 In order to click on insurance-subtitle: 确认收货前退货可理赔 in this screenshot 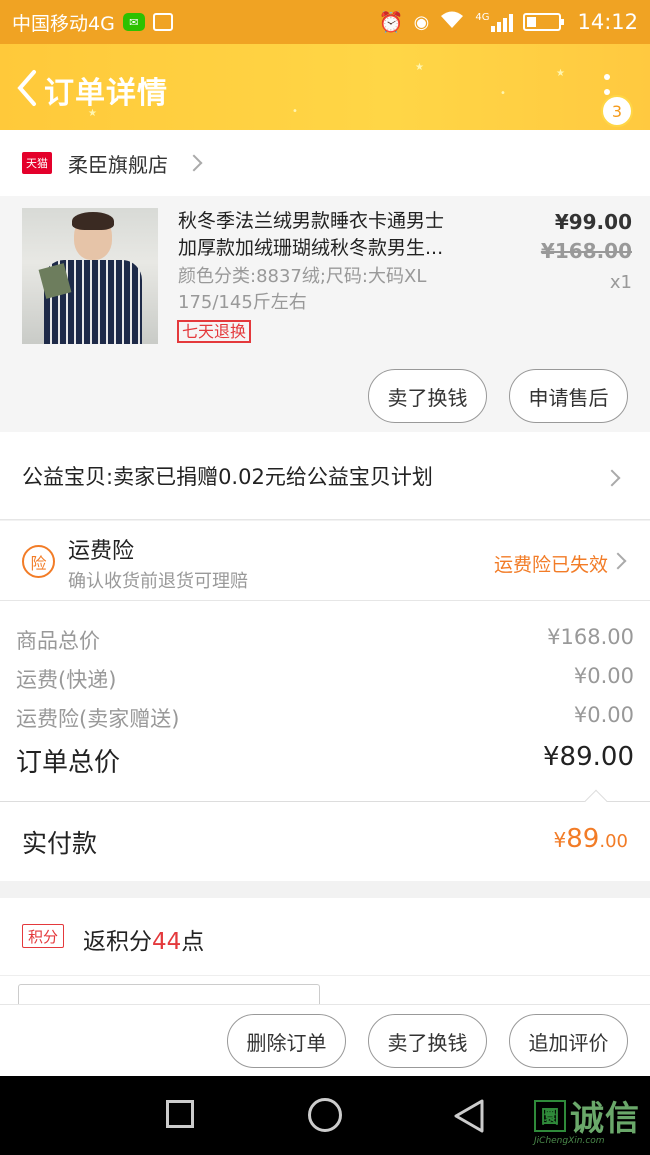, I will do `click(158, 581)`.